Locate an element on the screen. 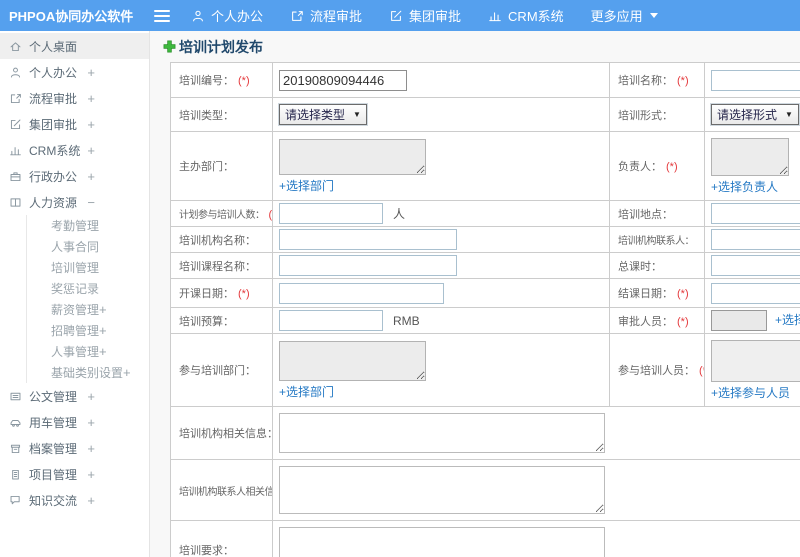 The image size is (800, 557). budget-unit: RMB is located at coordinates (406, 320).